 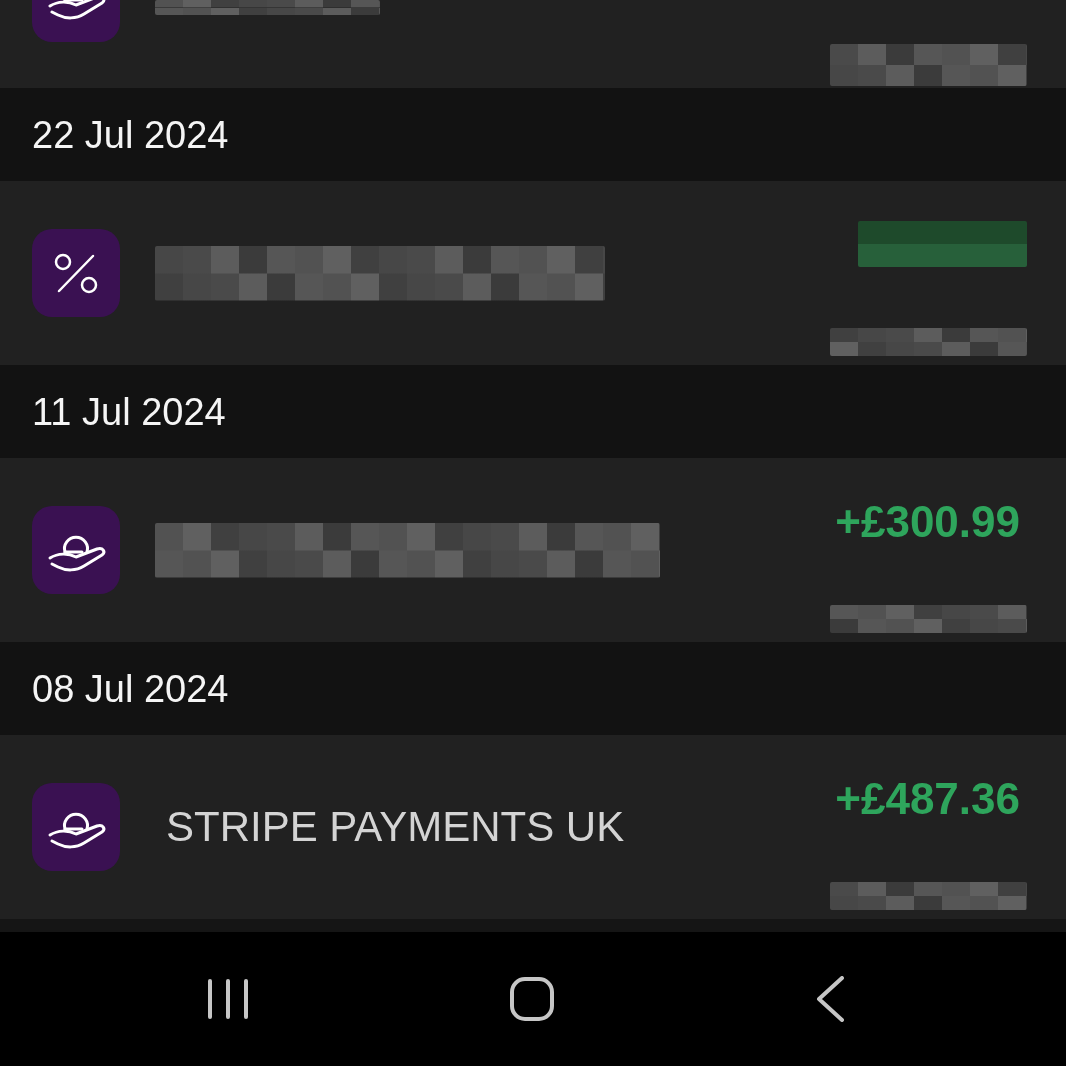 I want to click on transaction-name: STRIPE PAYMENTS UK, so click(x=395, y=827).